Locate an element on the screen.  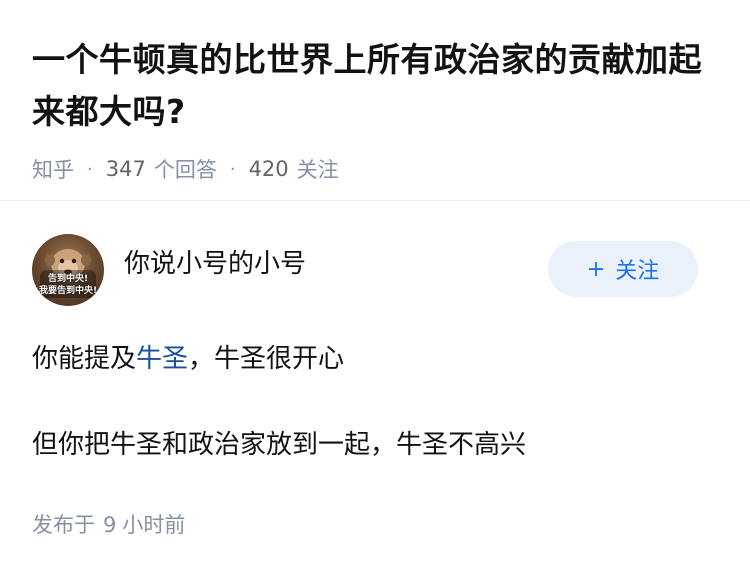
author-row: 告到中央! 我要告到中央! 你说小号的小号 + 关注 is located at coordinates (375, 270).